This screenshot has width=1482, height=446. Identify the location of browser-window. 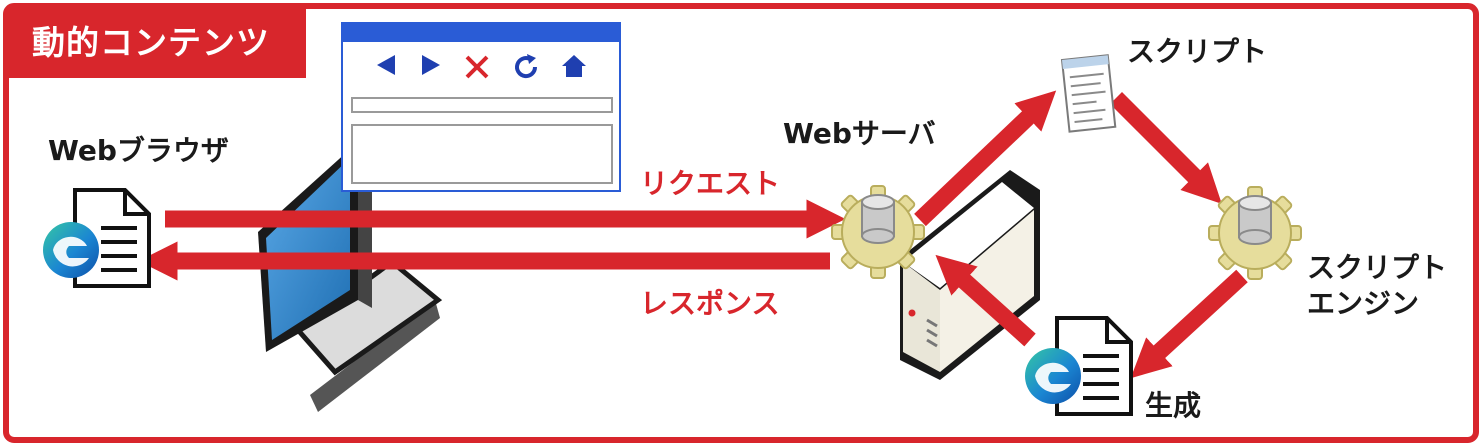
(481, 107).